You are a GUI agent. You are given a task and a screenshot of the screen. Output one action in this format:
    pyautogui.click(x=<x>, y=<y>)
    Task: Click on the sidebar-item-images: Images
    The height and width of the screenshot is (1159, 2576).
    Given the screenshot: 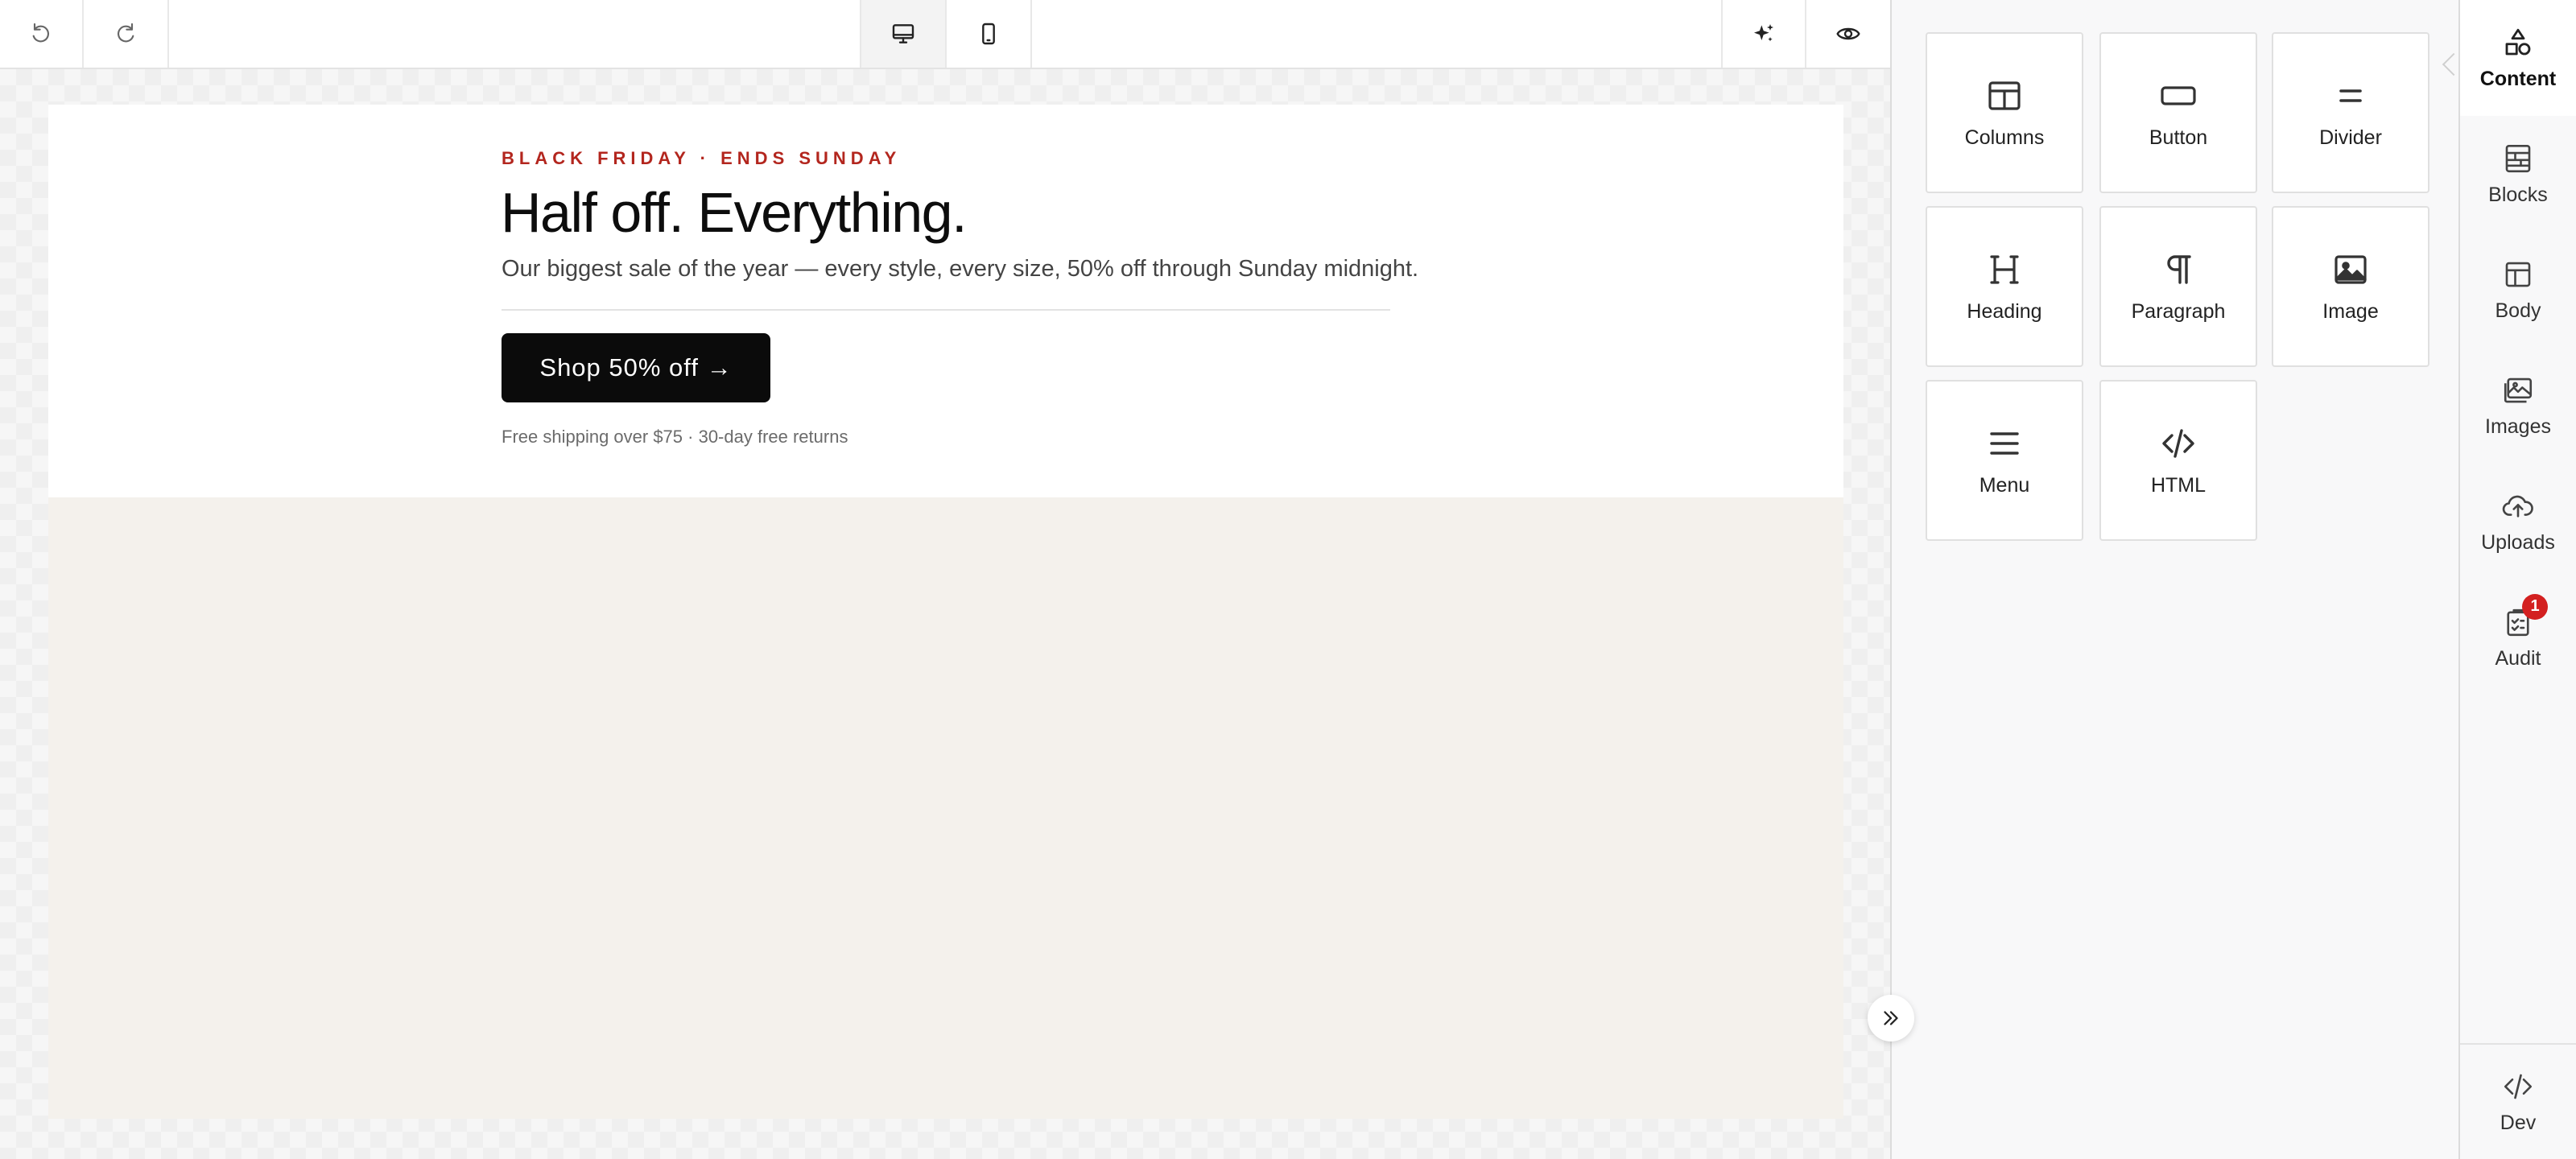 What is the action you would take?
    pyautogui.click(x=2518, y=406)
    